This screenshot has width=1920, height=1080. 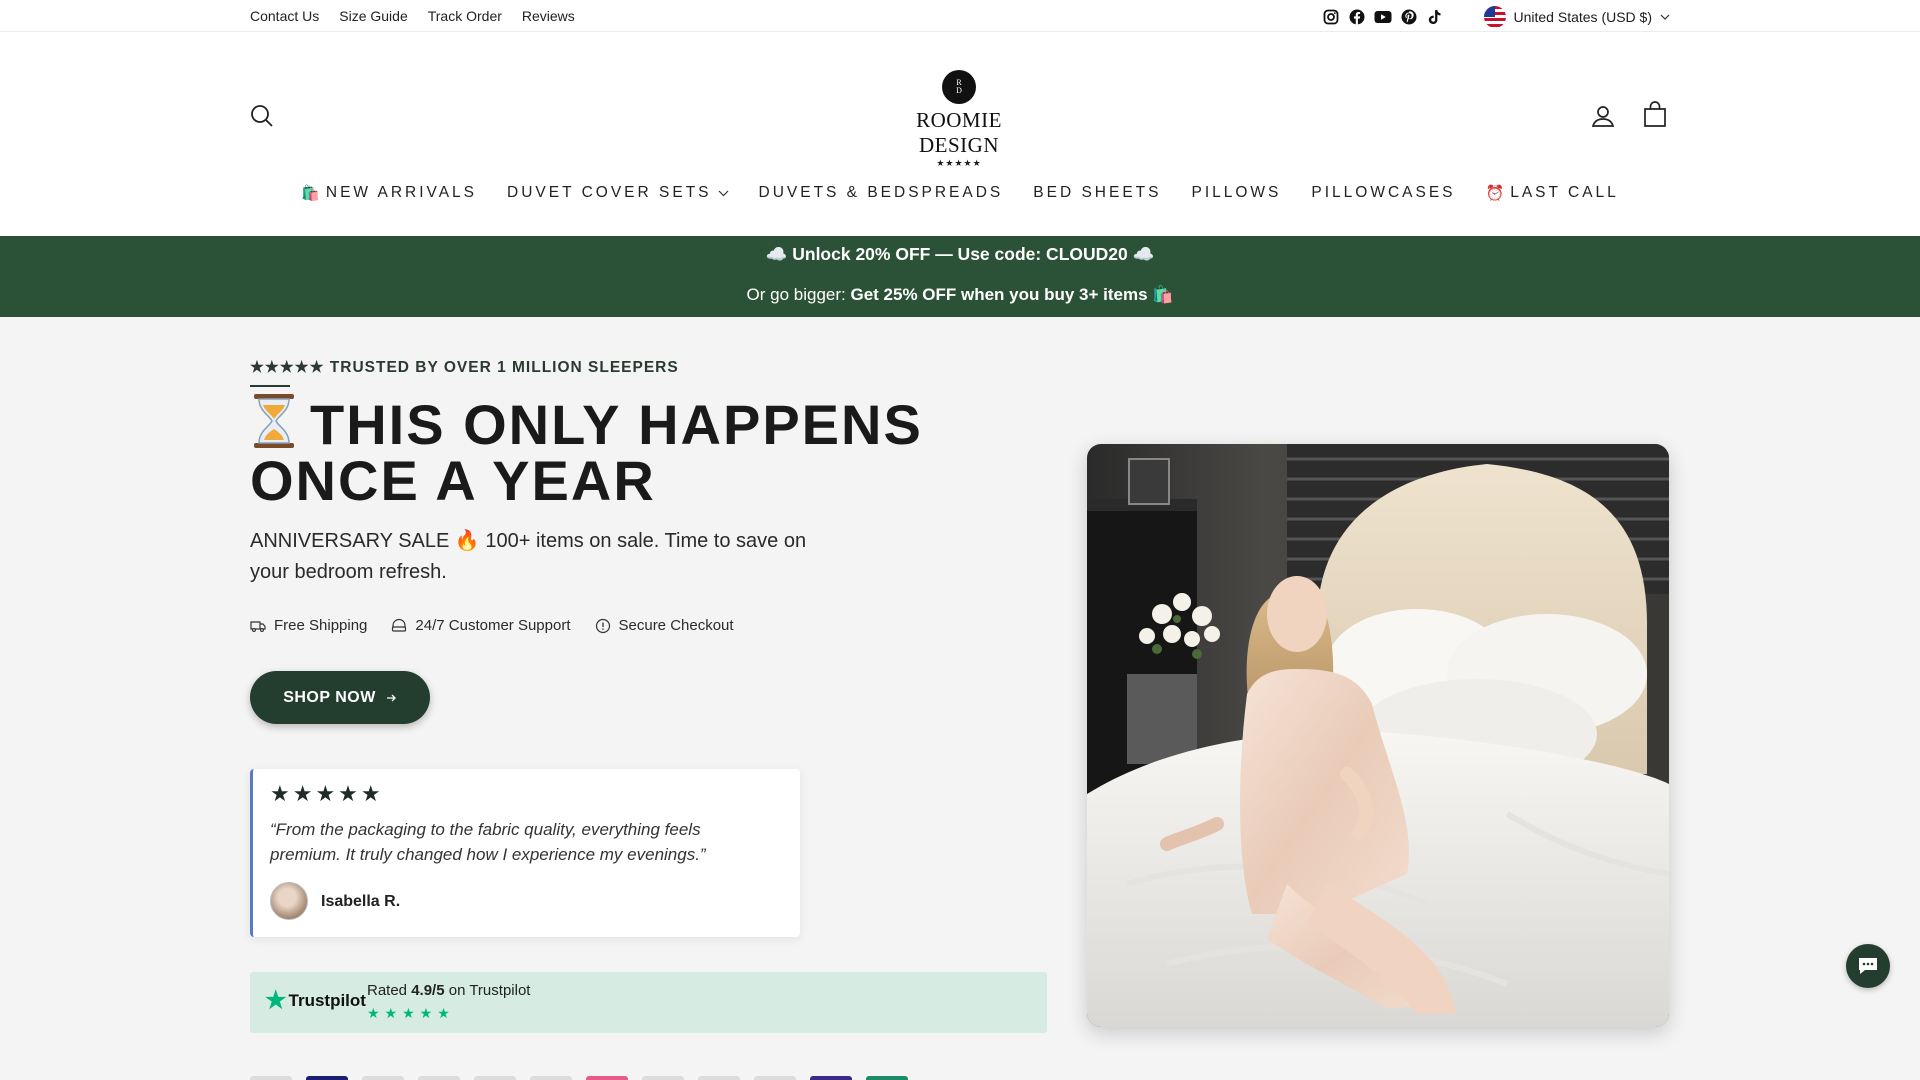 I want to click on nav-bed-sheets: BED SHEETS, so click(x=1097, y=193).